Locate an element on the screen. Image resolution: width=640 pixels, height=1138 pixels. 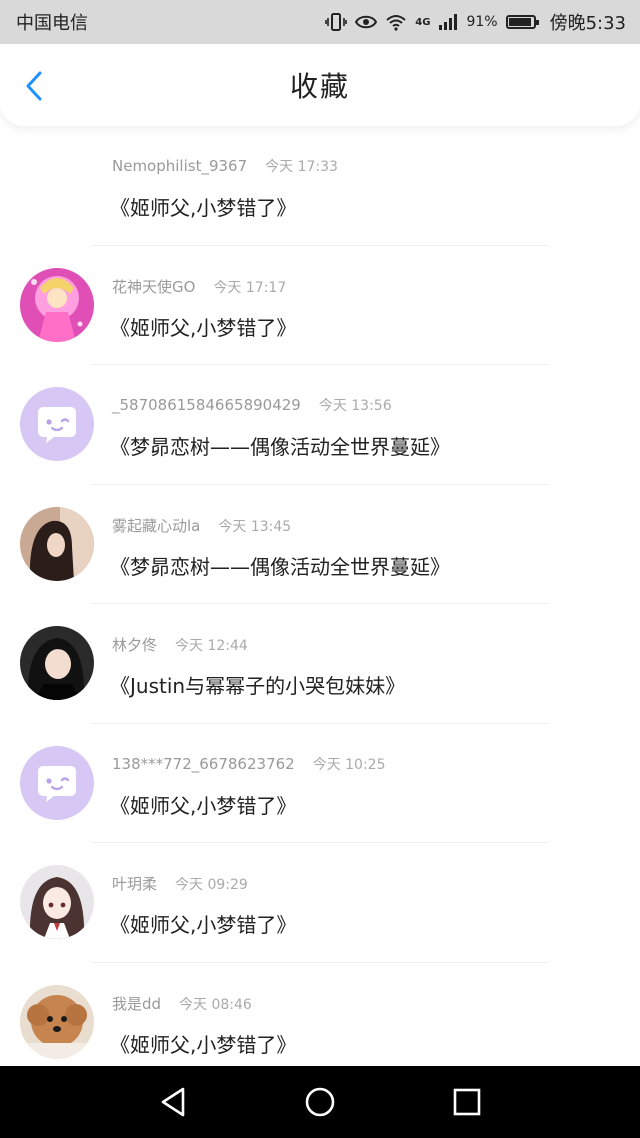
system-nav-bar is located at coordinates (320, 1102).